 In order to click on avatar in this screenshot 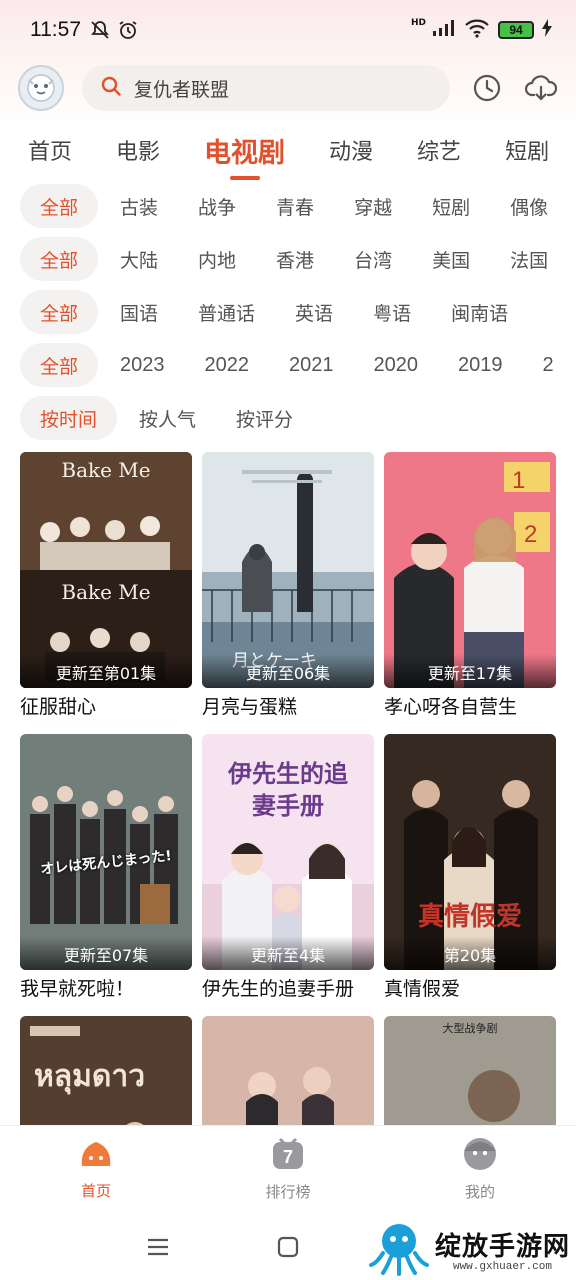, I will do `click(41, 88)`.